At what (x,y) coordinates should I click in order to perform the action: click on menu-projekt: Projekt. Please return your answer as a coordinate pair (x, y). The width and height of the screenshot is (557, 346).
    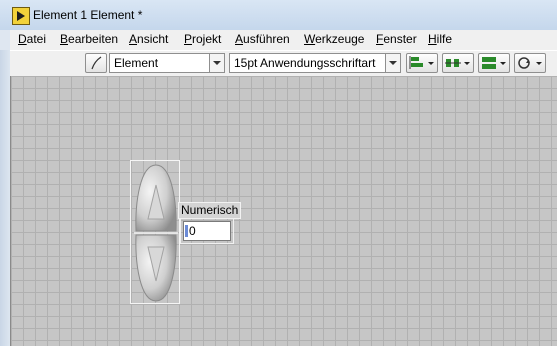
    Looking at the image, I should click on (202, 39).